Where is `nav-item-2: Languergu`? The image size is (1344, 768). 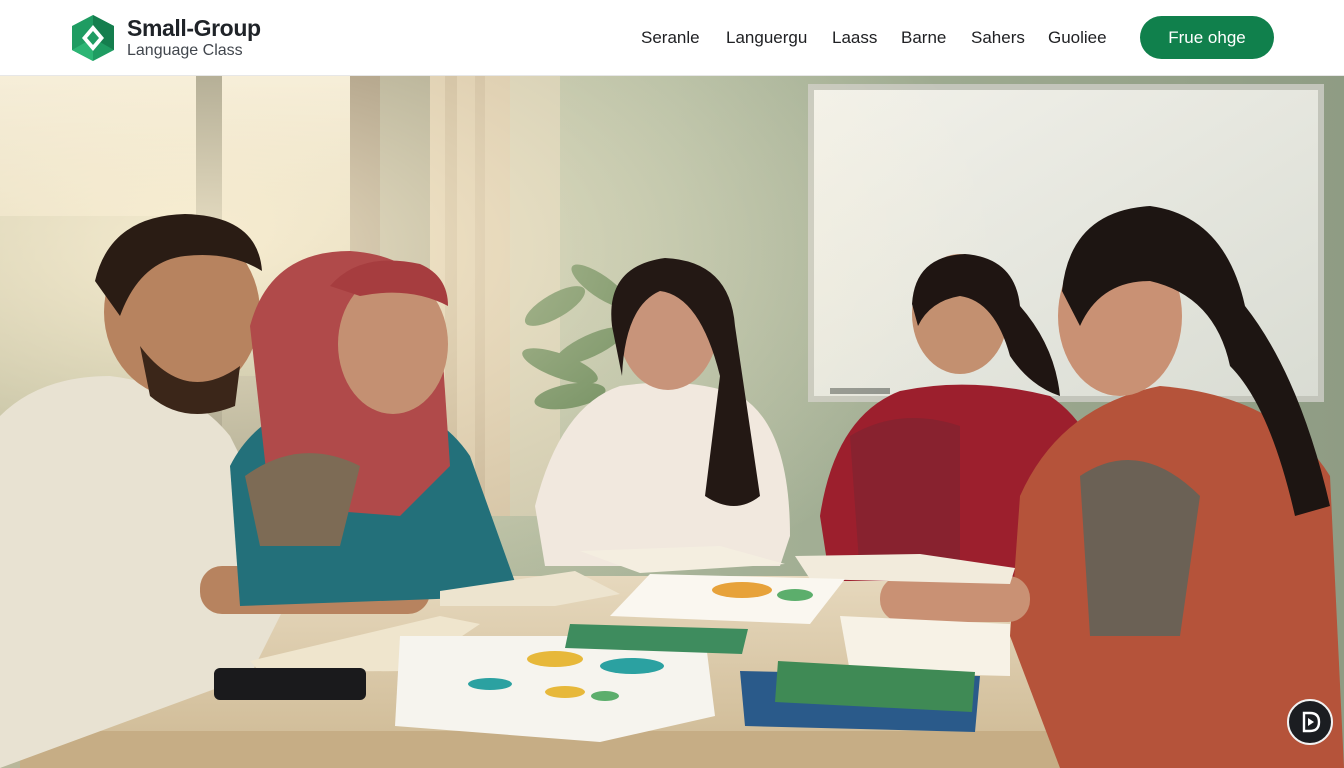
nav-item-2: Languergu is located at coordinates (766, 38).